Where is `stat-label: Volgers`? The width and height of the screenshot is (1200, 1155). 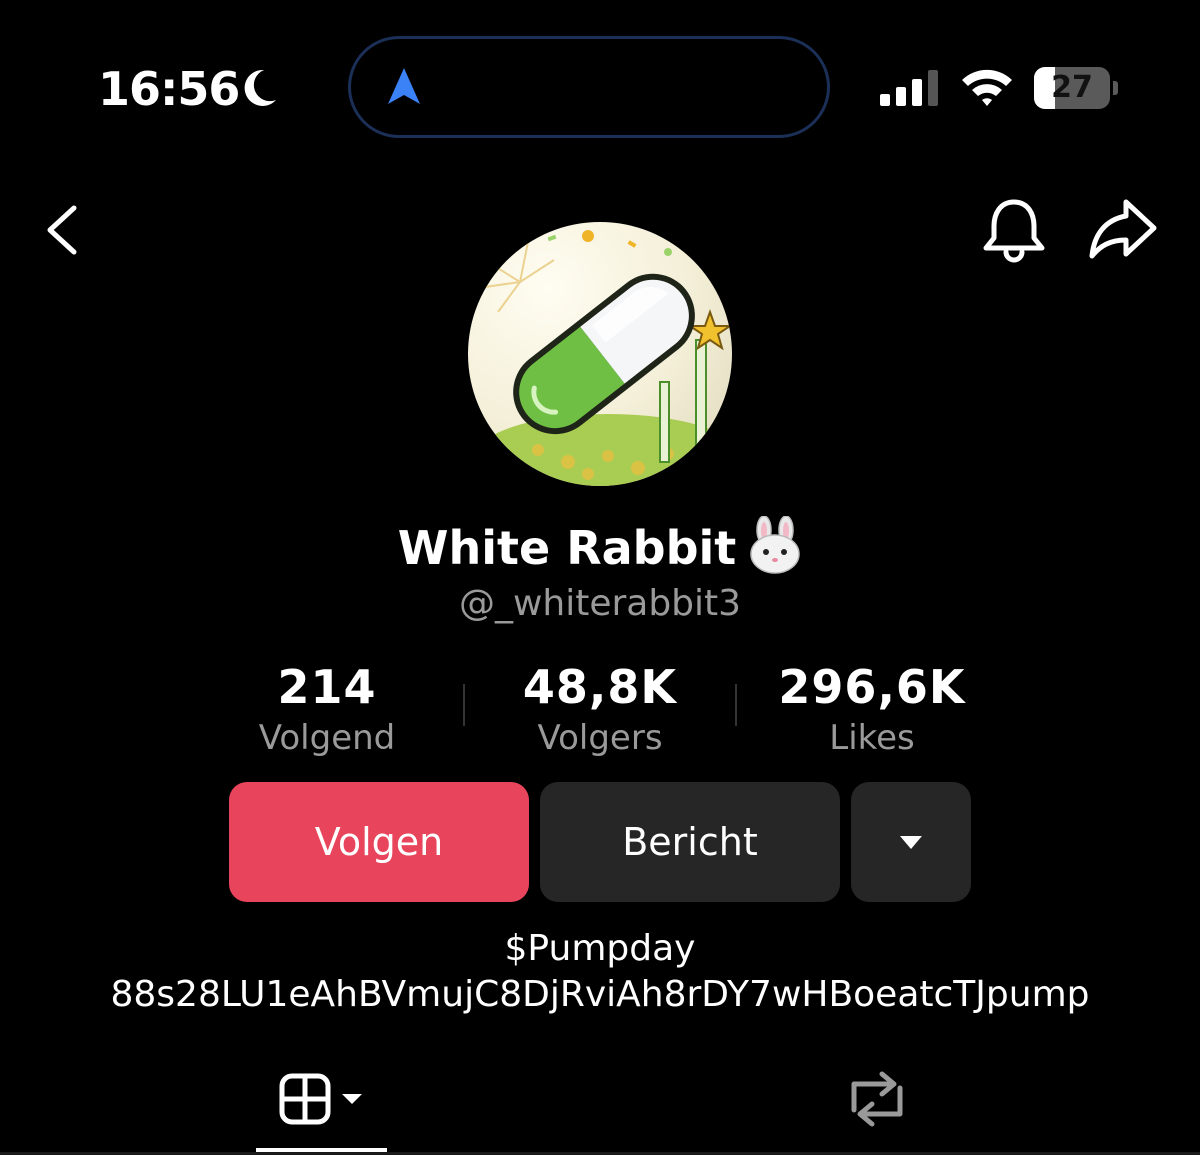 stat-label: Volgers is located at coordinates (600, 738).